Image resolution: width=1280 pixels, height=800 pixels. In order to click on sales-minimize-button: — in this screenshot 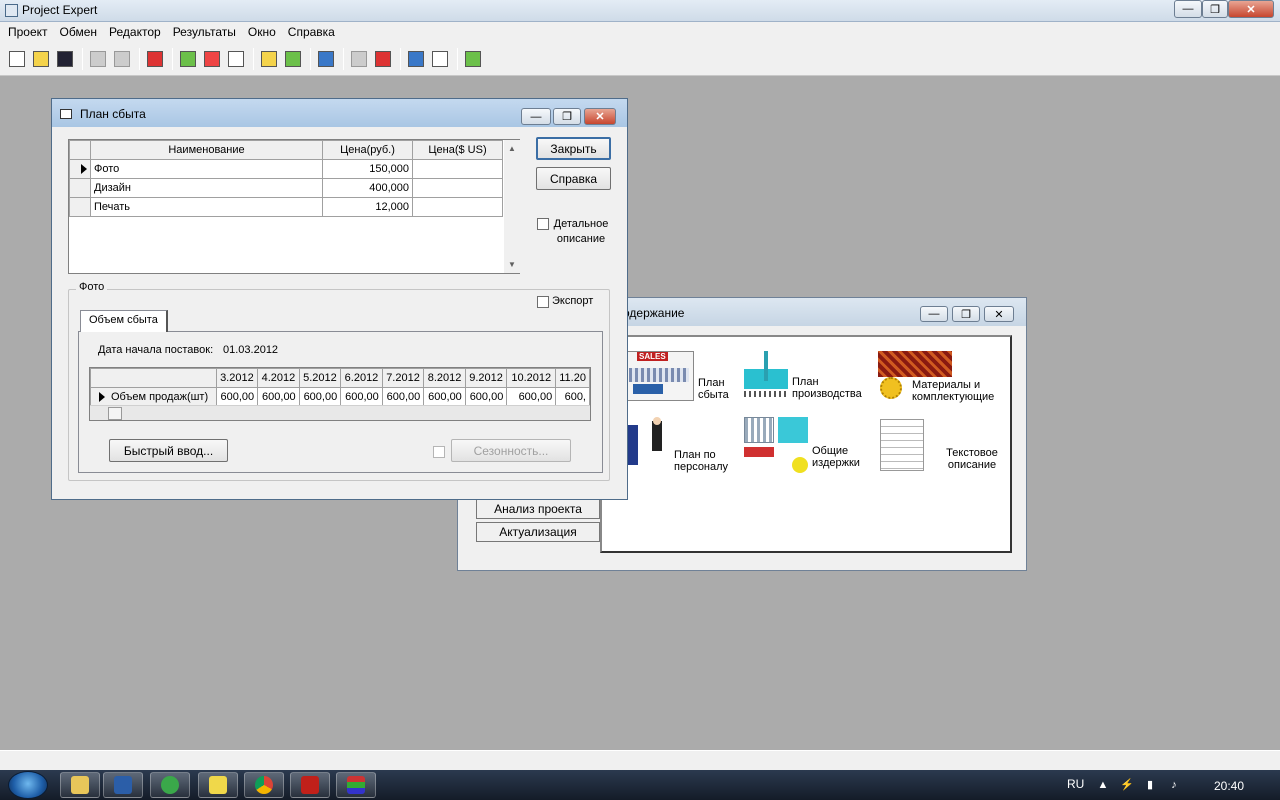, I will do `click(536, 116)`.